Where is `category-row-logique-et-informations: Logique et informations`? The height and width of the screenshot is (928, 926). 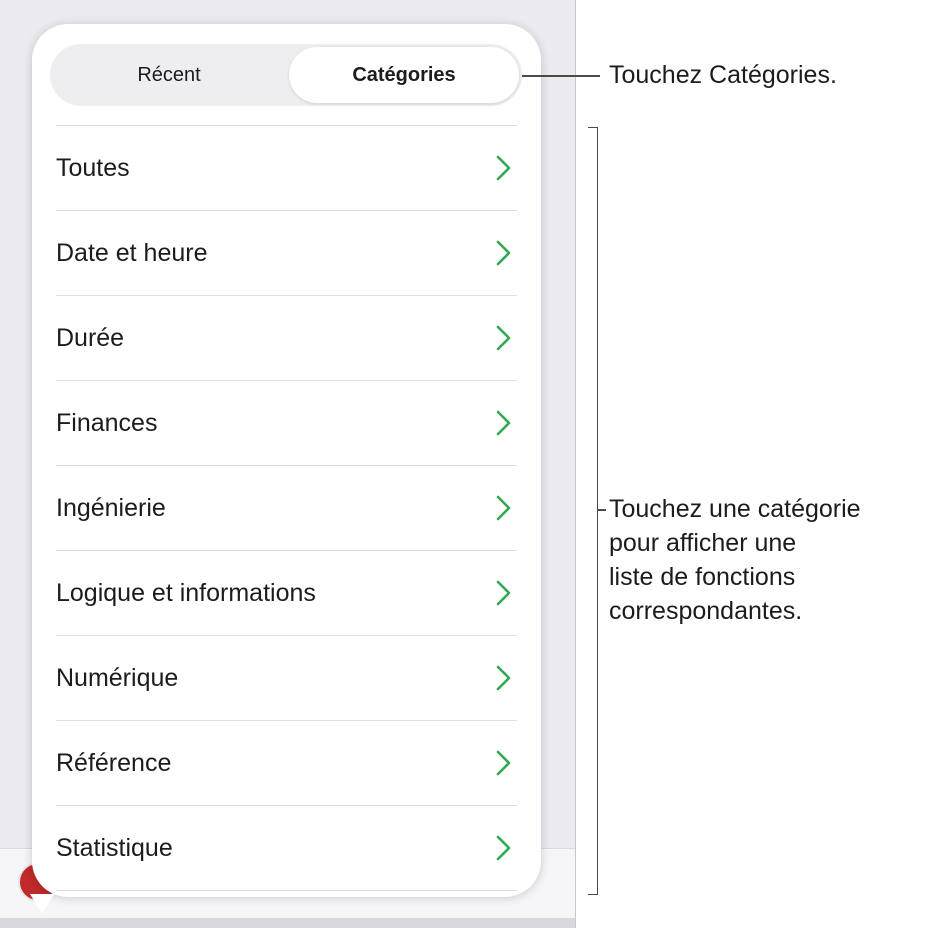
category-row-logique-et-informations: Logique et informations is located at coordinates (286, 593).